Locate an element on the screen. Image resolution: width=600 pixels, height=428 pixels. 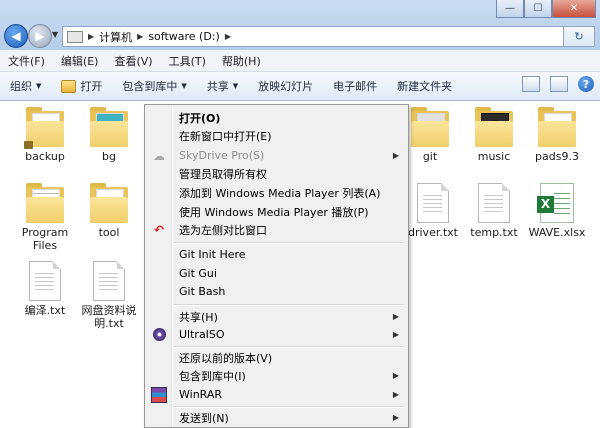
ctx-label: Git Init Here is located at coordinates (212, 254).